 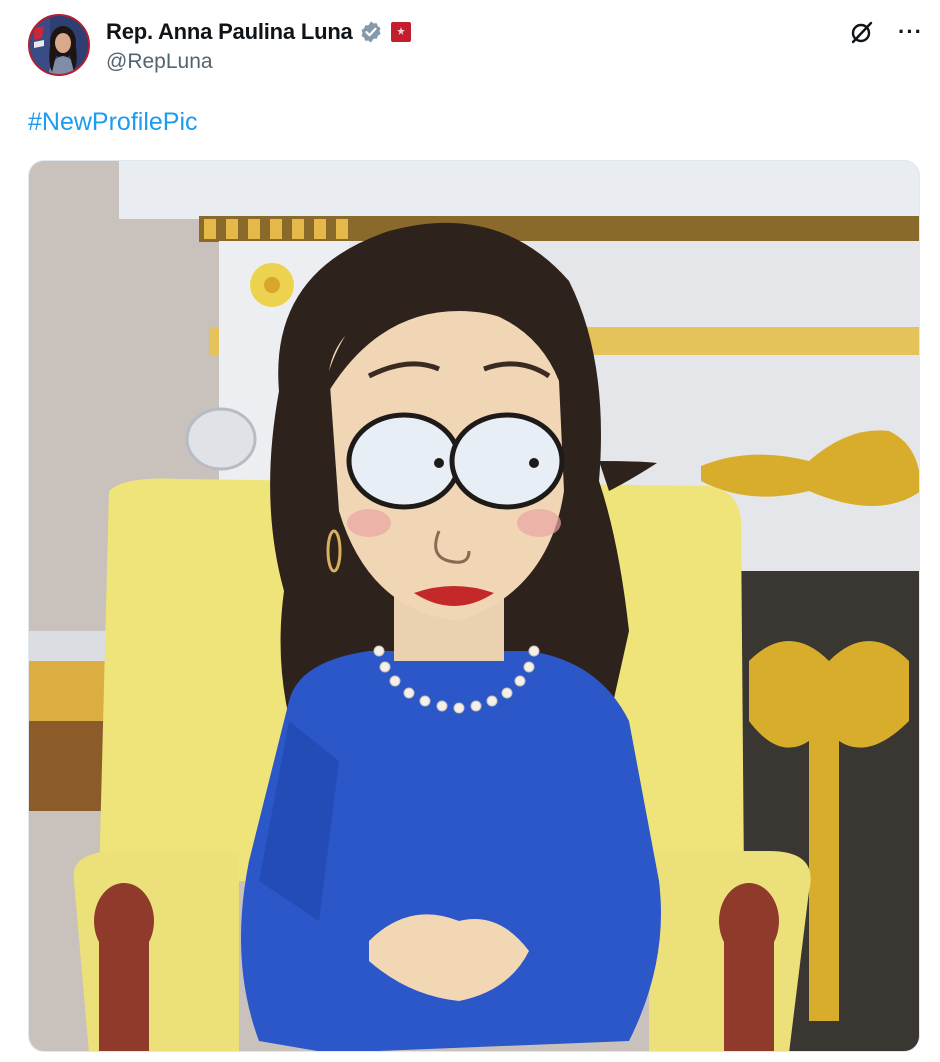 I want to click on user-handle: @RepLuna, so click(x=159, y=62).